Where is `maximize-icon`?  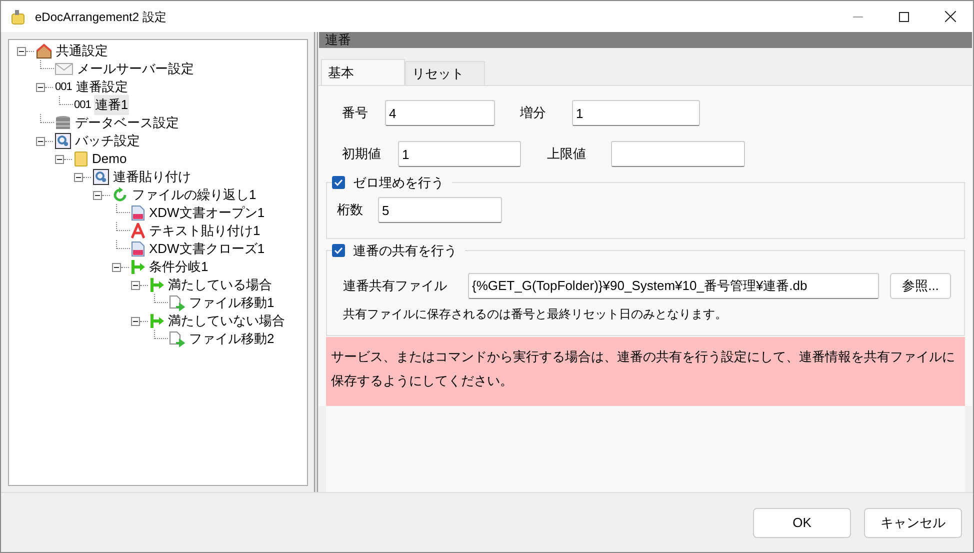 maximize-icon is located at coordinates (904, 17).